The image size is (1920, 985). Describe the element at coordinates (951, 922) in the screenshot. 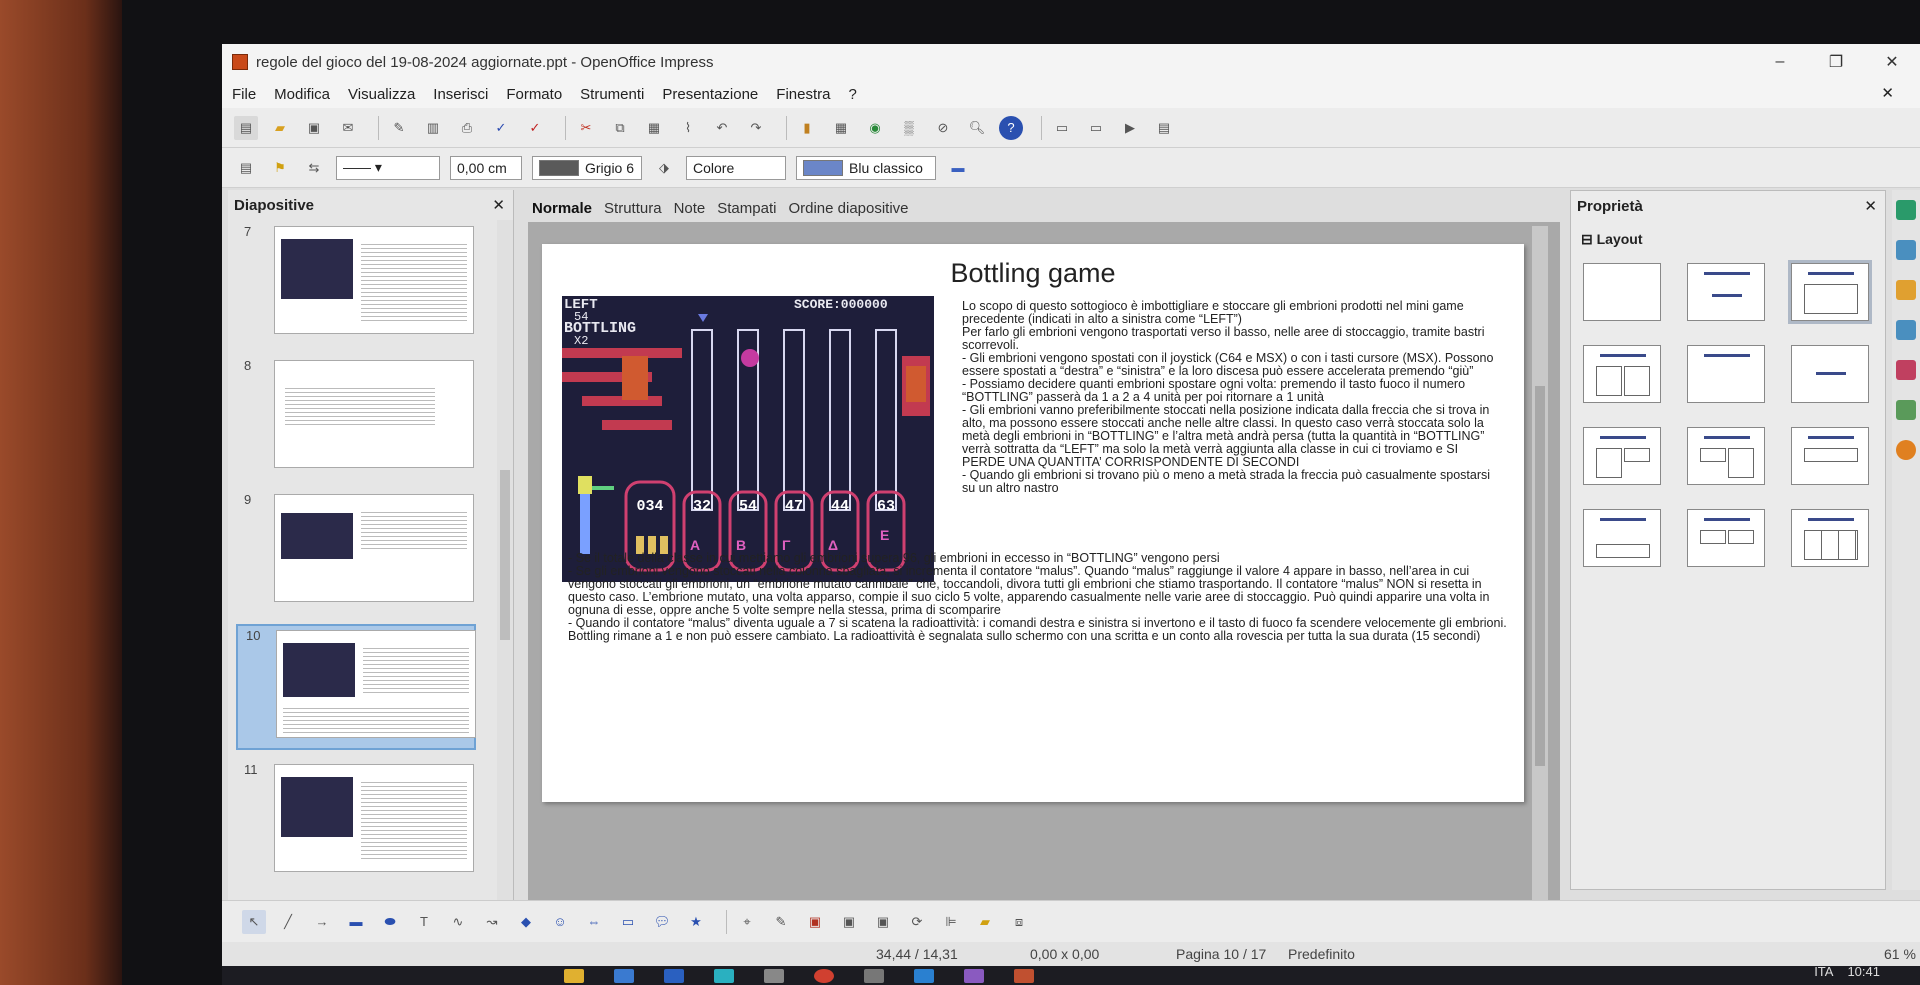

I see `alignment-icon: ⊫` at that location.